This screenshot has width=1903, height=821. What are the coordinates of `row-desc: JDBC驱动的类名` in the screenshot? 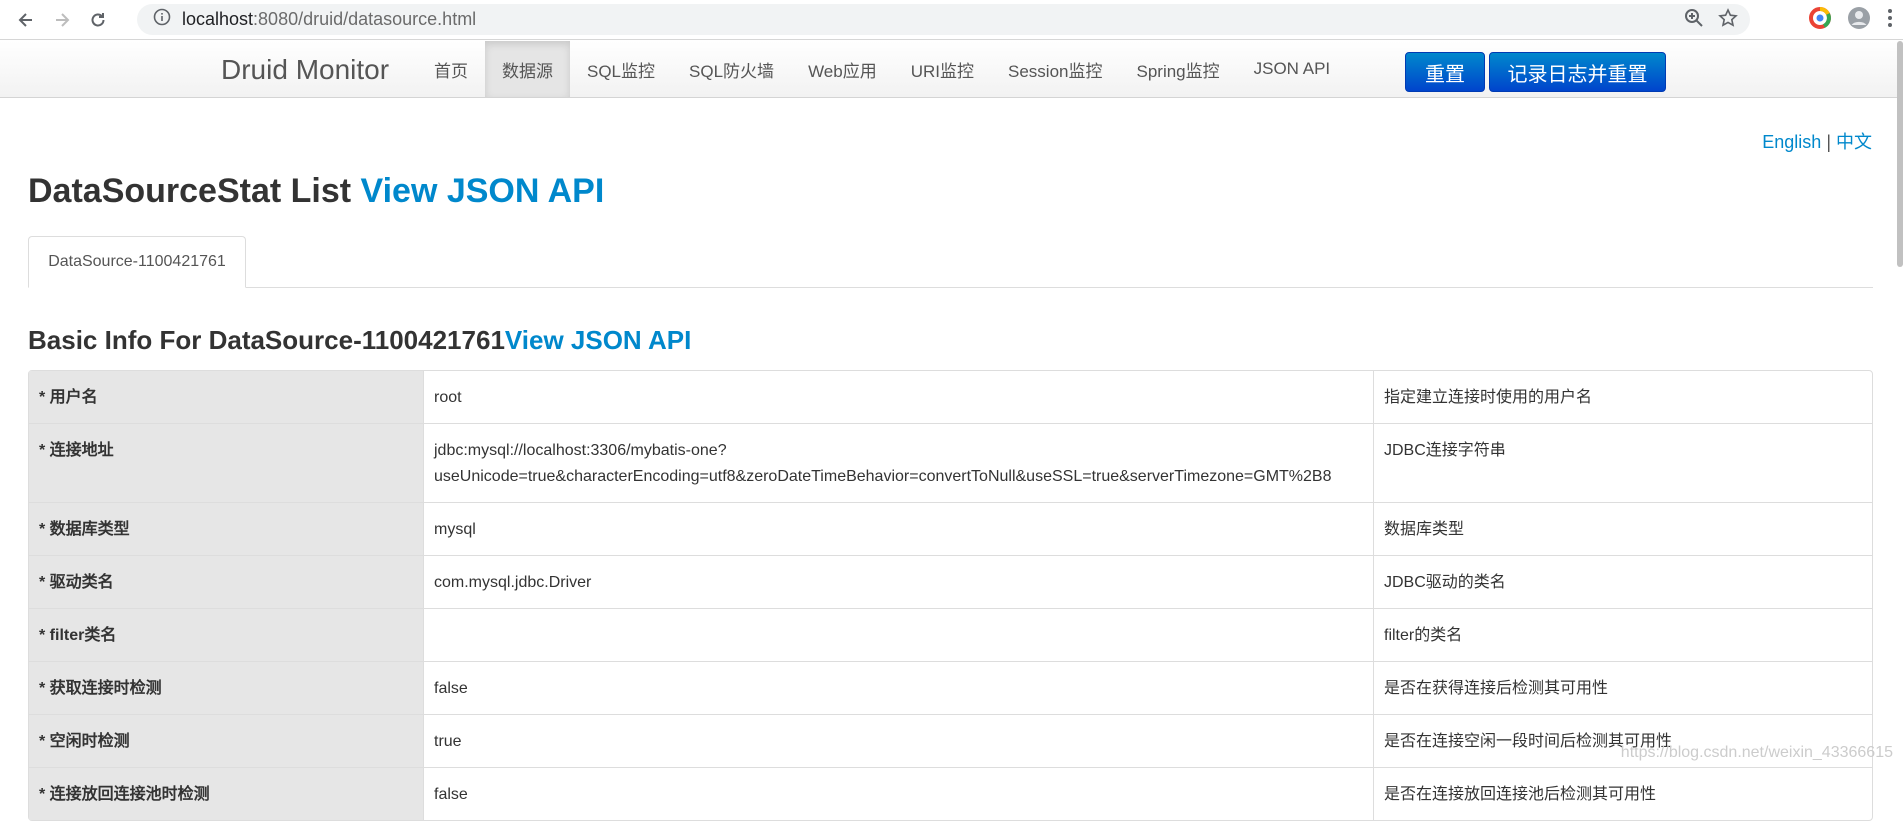 It's located at (1622, 581).